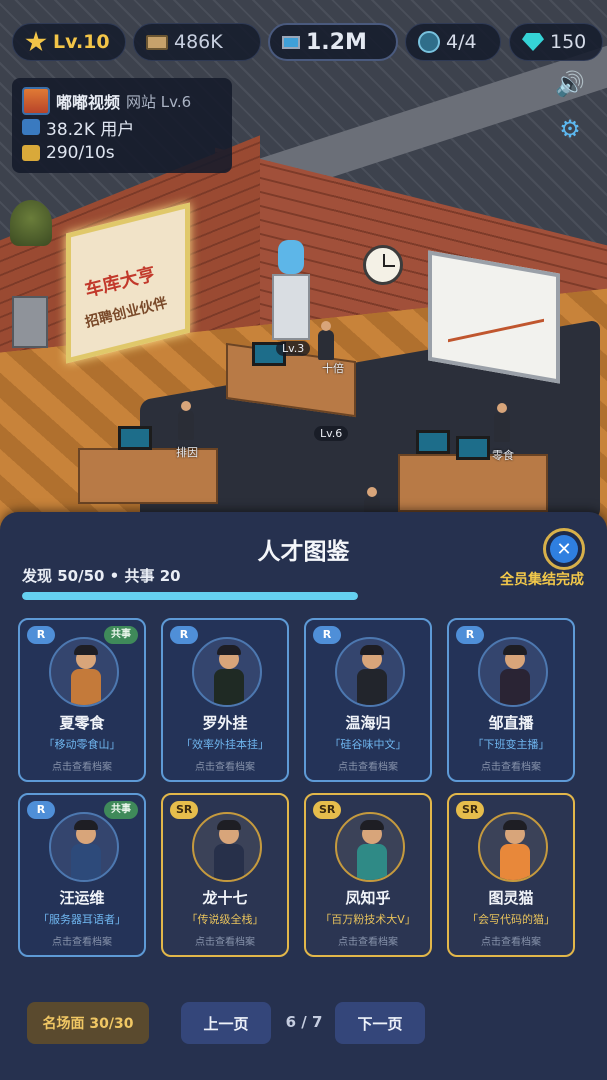 The width and height of the screenshot is (607, 1080). I want to click on water-dispenser, so click(291, 290).